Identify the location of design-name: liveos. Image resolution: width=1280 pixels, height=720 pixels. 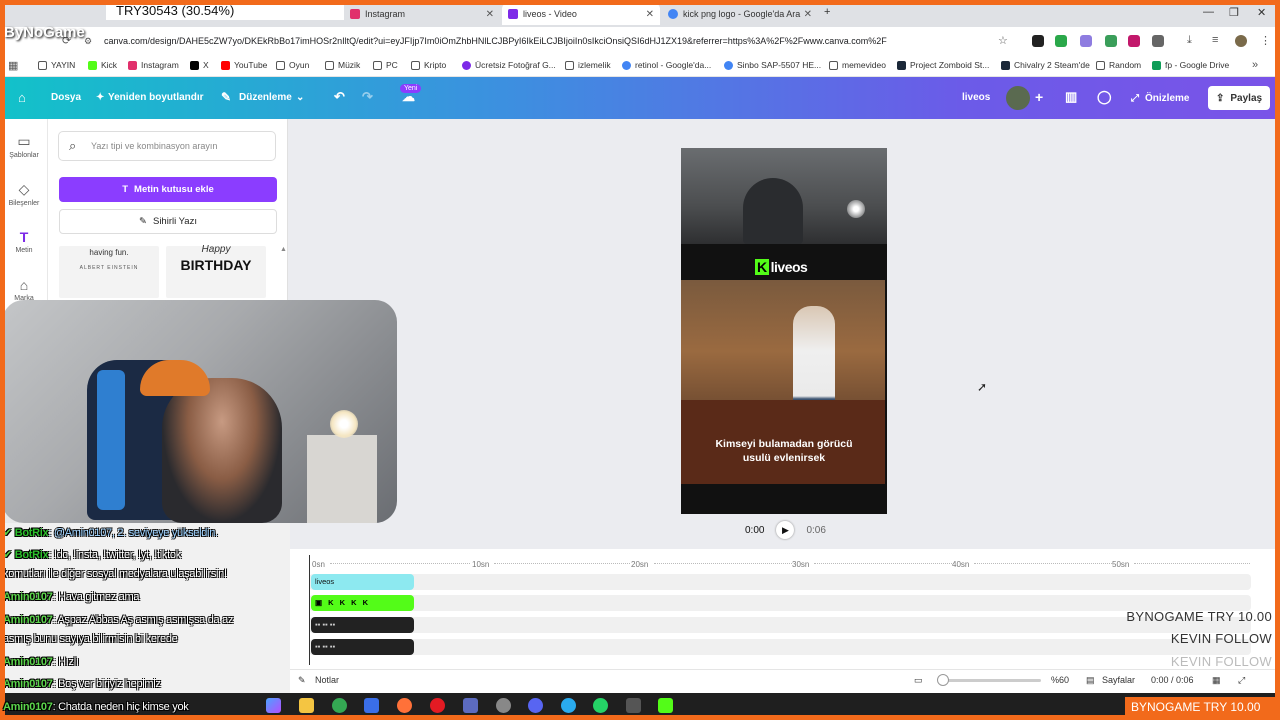
(976, 97).